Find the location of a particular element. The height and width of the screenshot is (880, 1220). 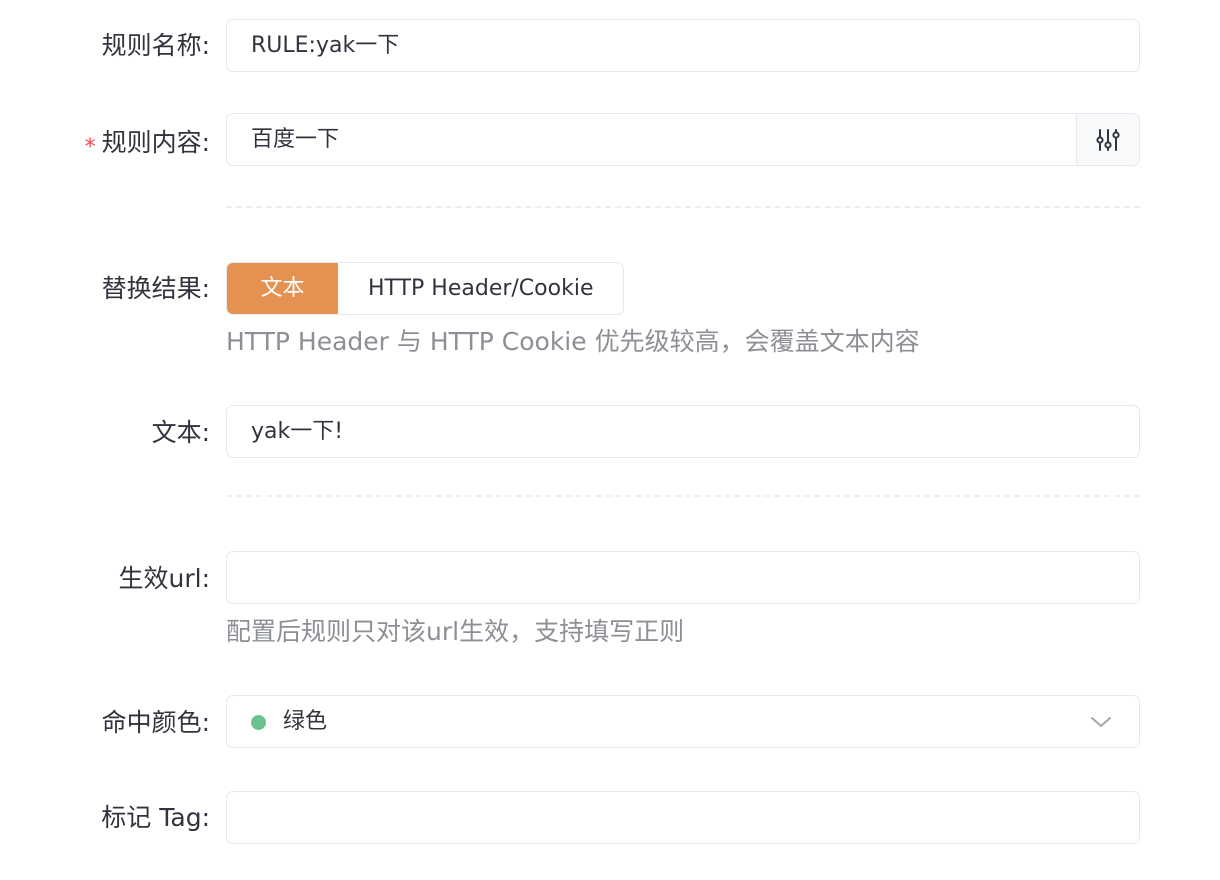

replace-result-segmented: 文本 HTTP Header/Cookie is located at coordinates (425, 288).